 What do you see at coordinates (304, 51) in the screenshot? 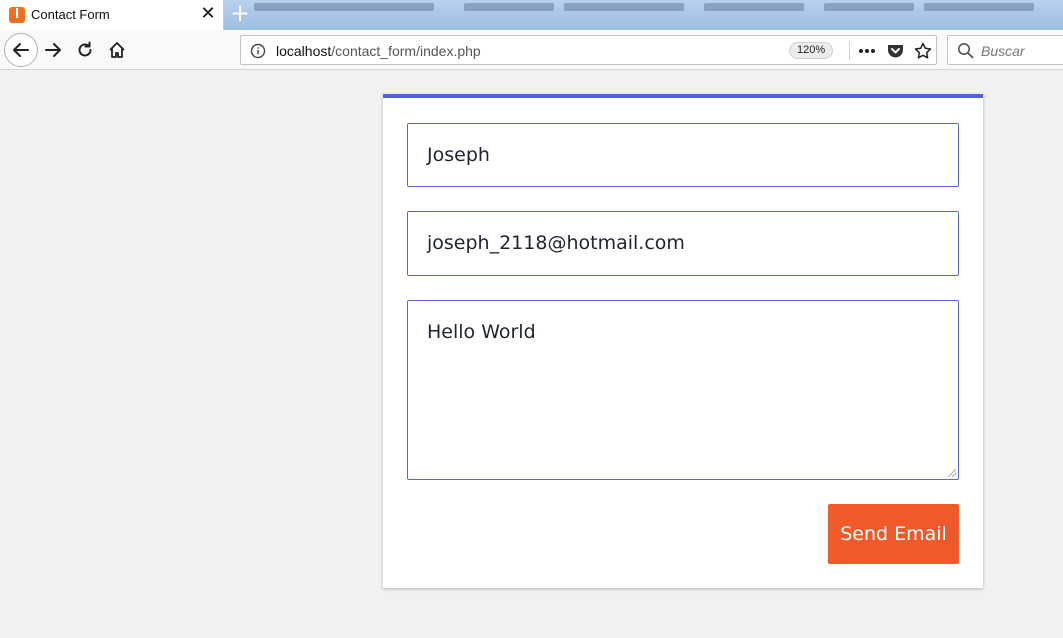
I see `url-host: localhost` at bounding box center [304, 51].